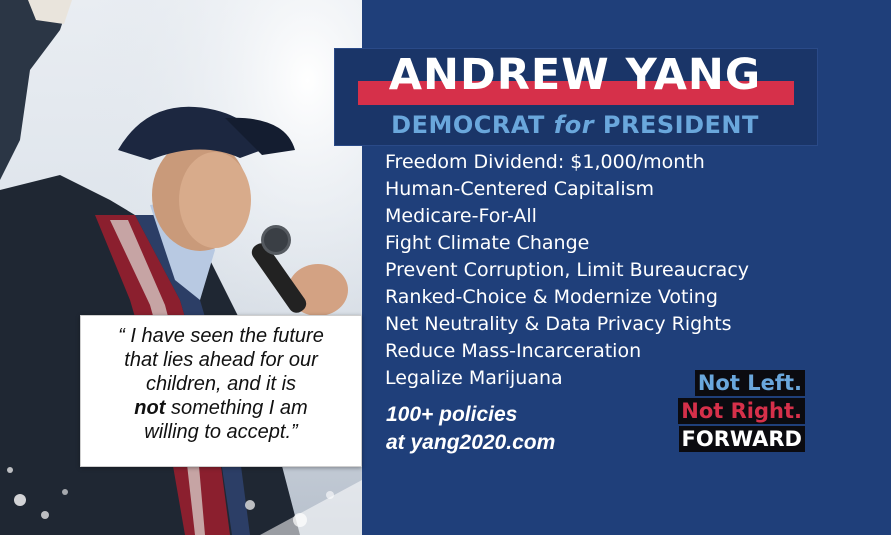  I want to click on policy-item: Reduce Mass-Incarceration, so click(513, 351).